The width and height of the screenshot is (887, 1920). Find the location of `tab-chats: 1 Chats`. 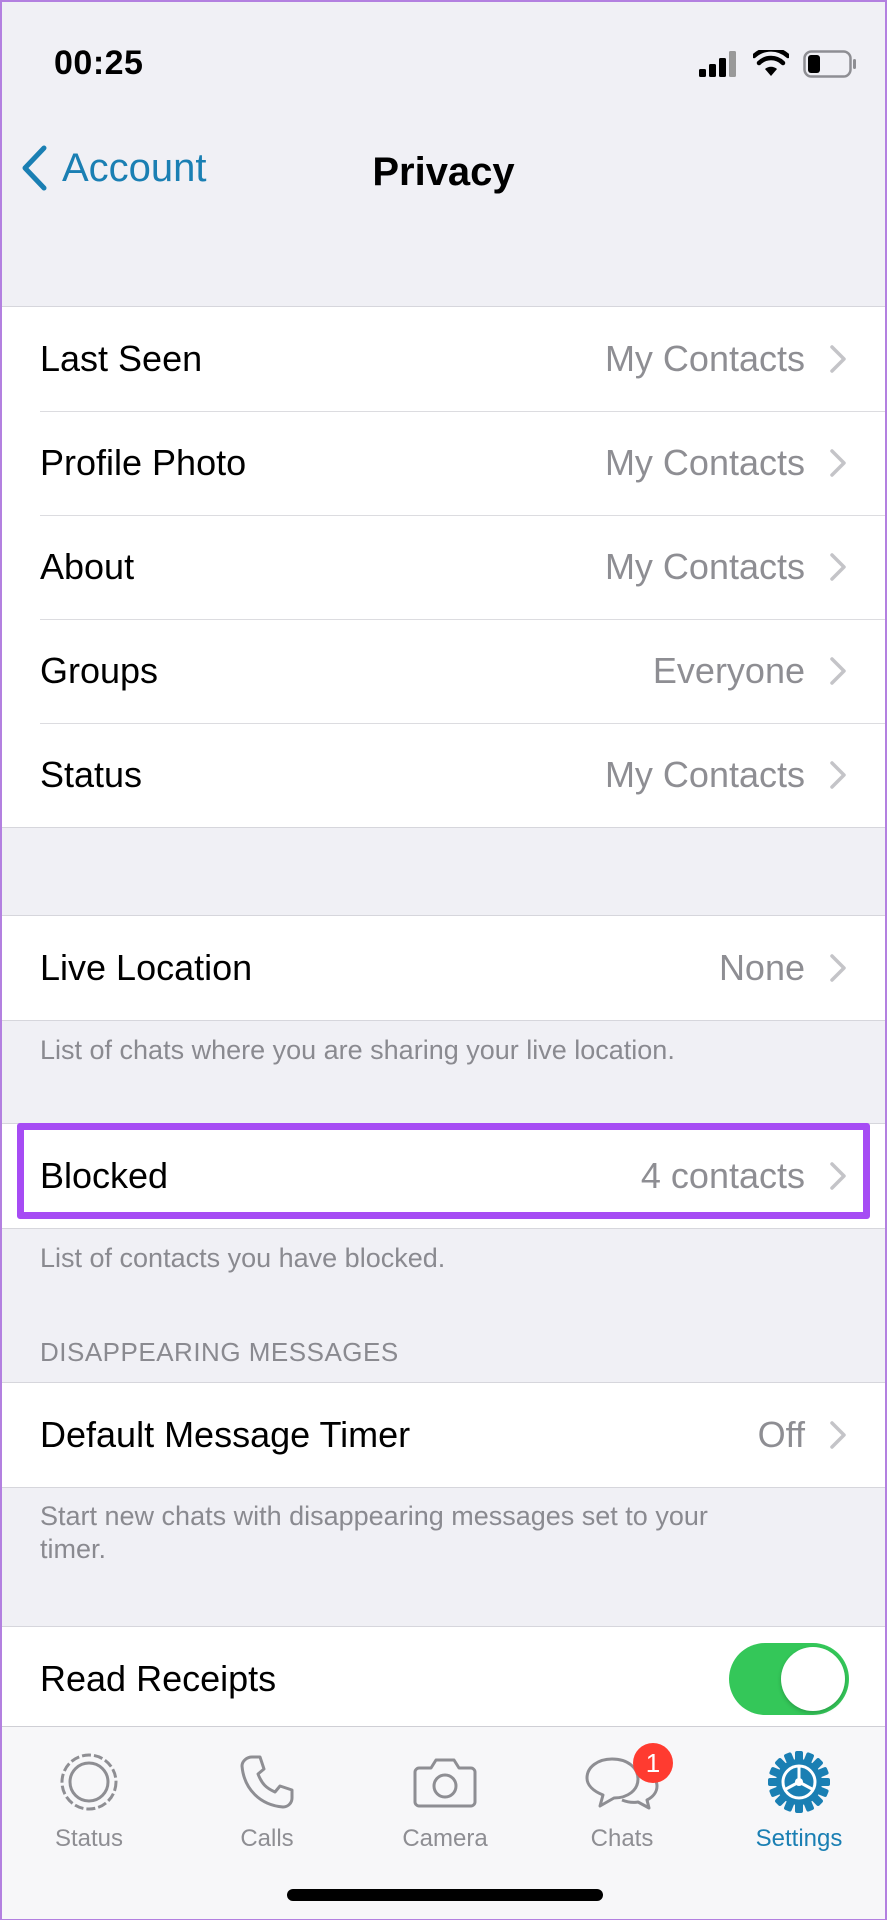

tab-chats: 1 Chats is located at coordinates (622, 1798).